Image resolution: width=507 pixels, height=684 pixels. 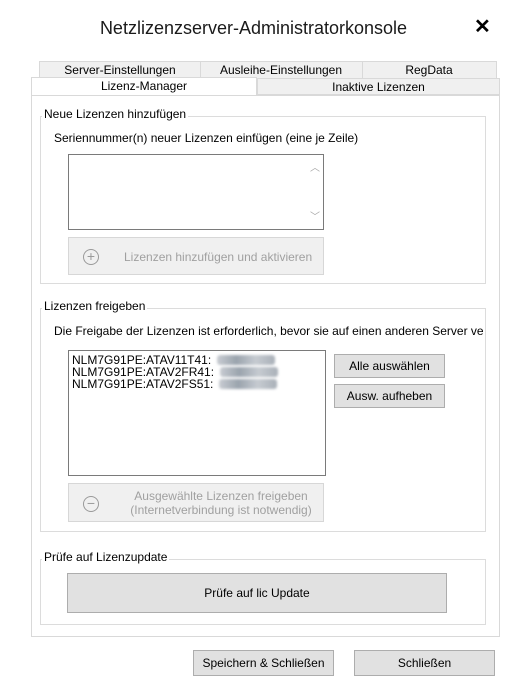 I want to click on license-id: NLM7G91PE:ATAV2FS51:, so click(x=143, y=384).